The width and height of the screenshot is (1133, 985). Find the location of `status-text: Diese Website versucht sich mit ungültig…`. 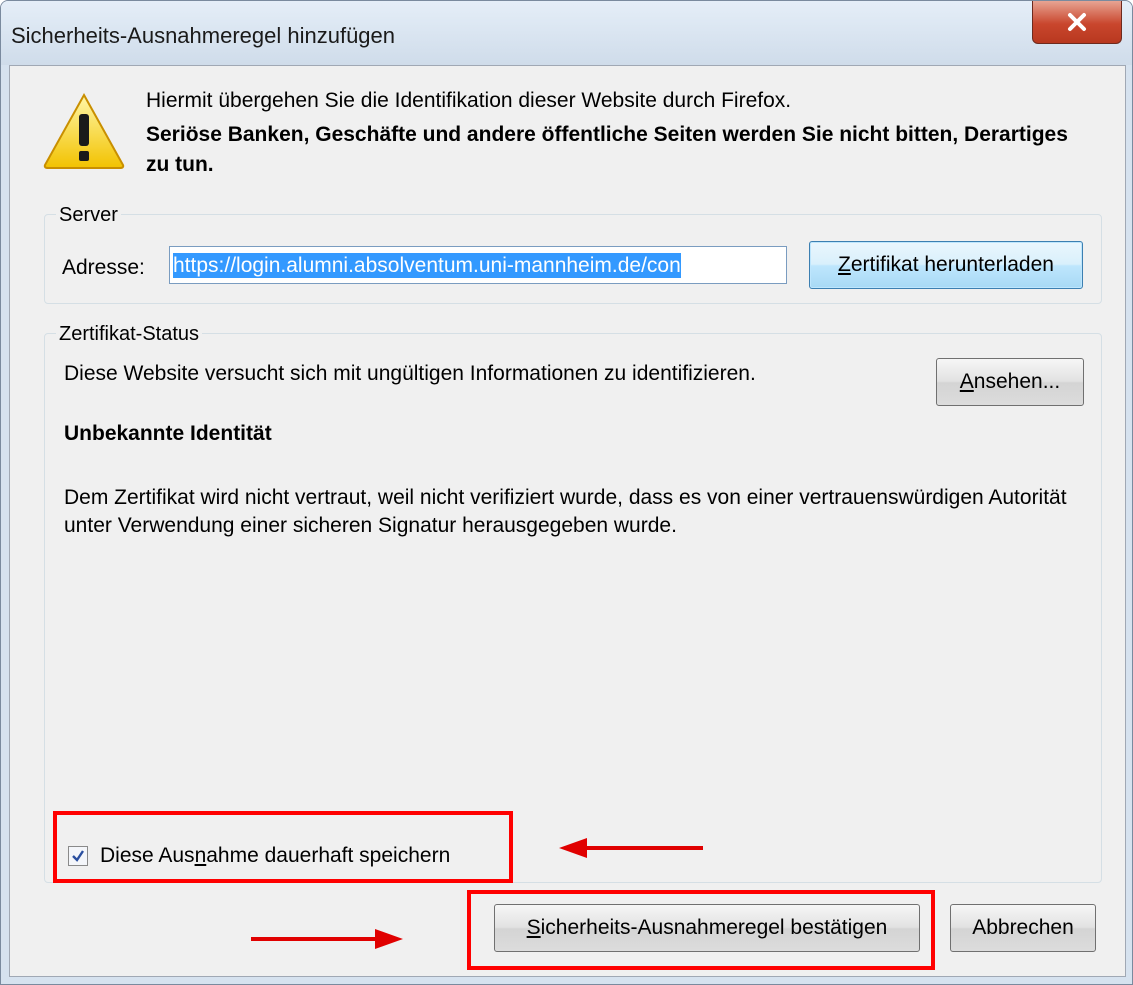

status-text: Diese Website versucht sich mit ungültig… is located at coordinates (410, 373).